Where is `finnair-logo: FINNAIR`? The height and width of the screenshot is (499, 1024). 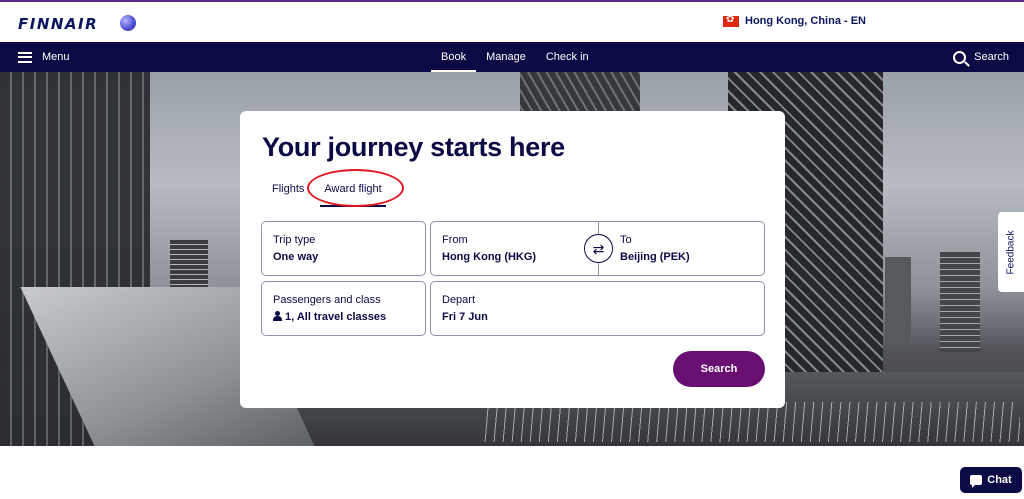 finnair-logo: FINNAIR is located at coordinates (58, 24).